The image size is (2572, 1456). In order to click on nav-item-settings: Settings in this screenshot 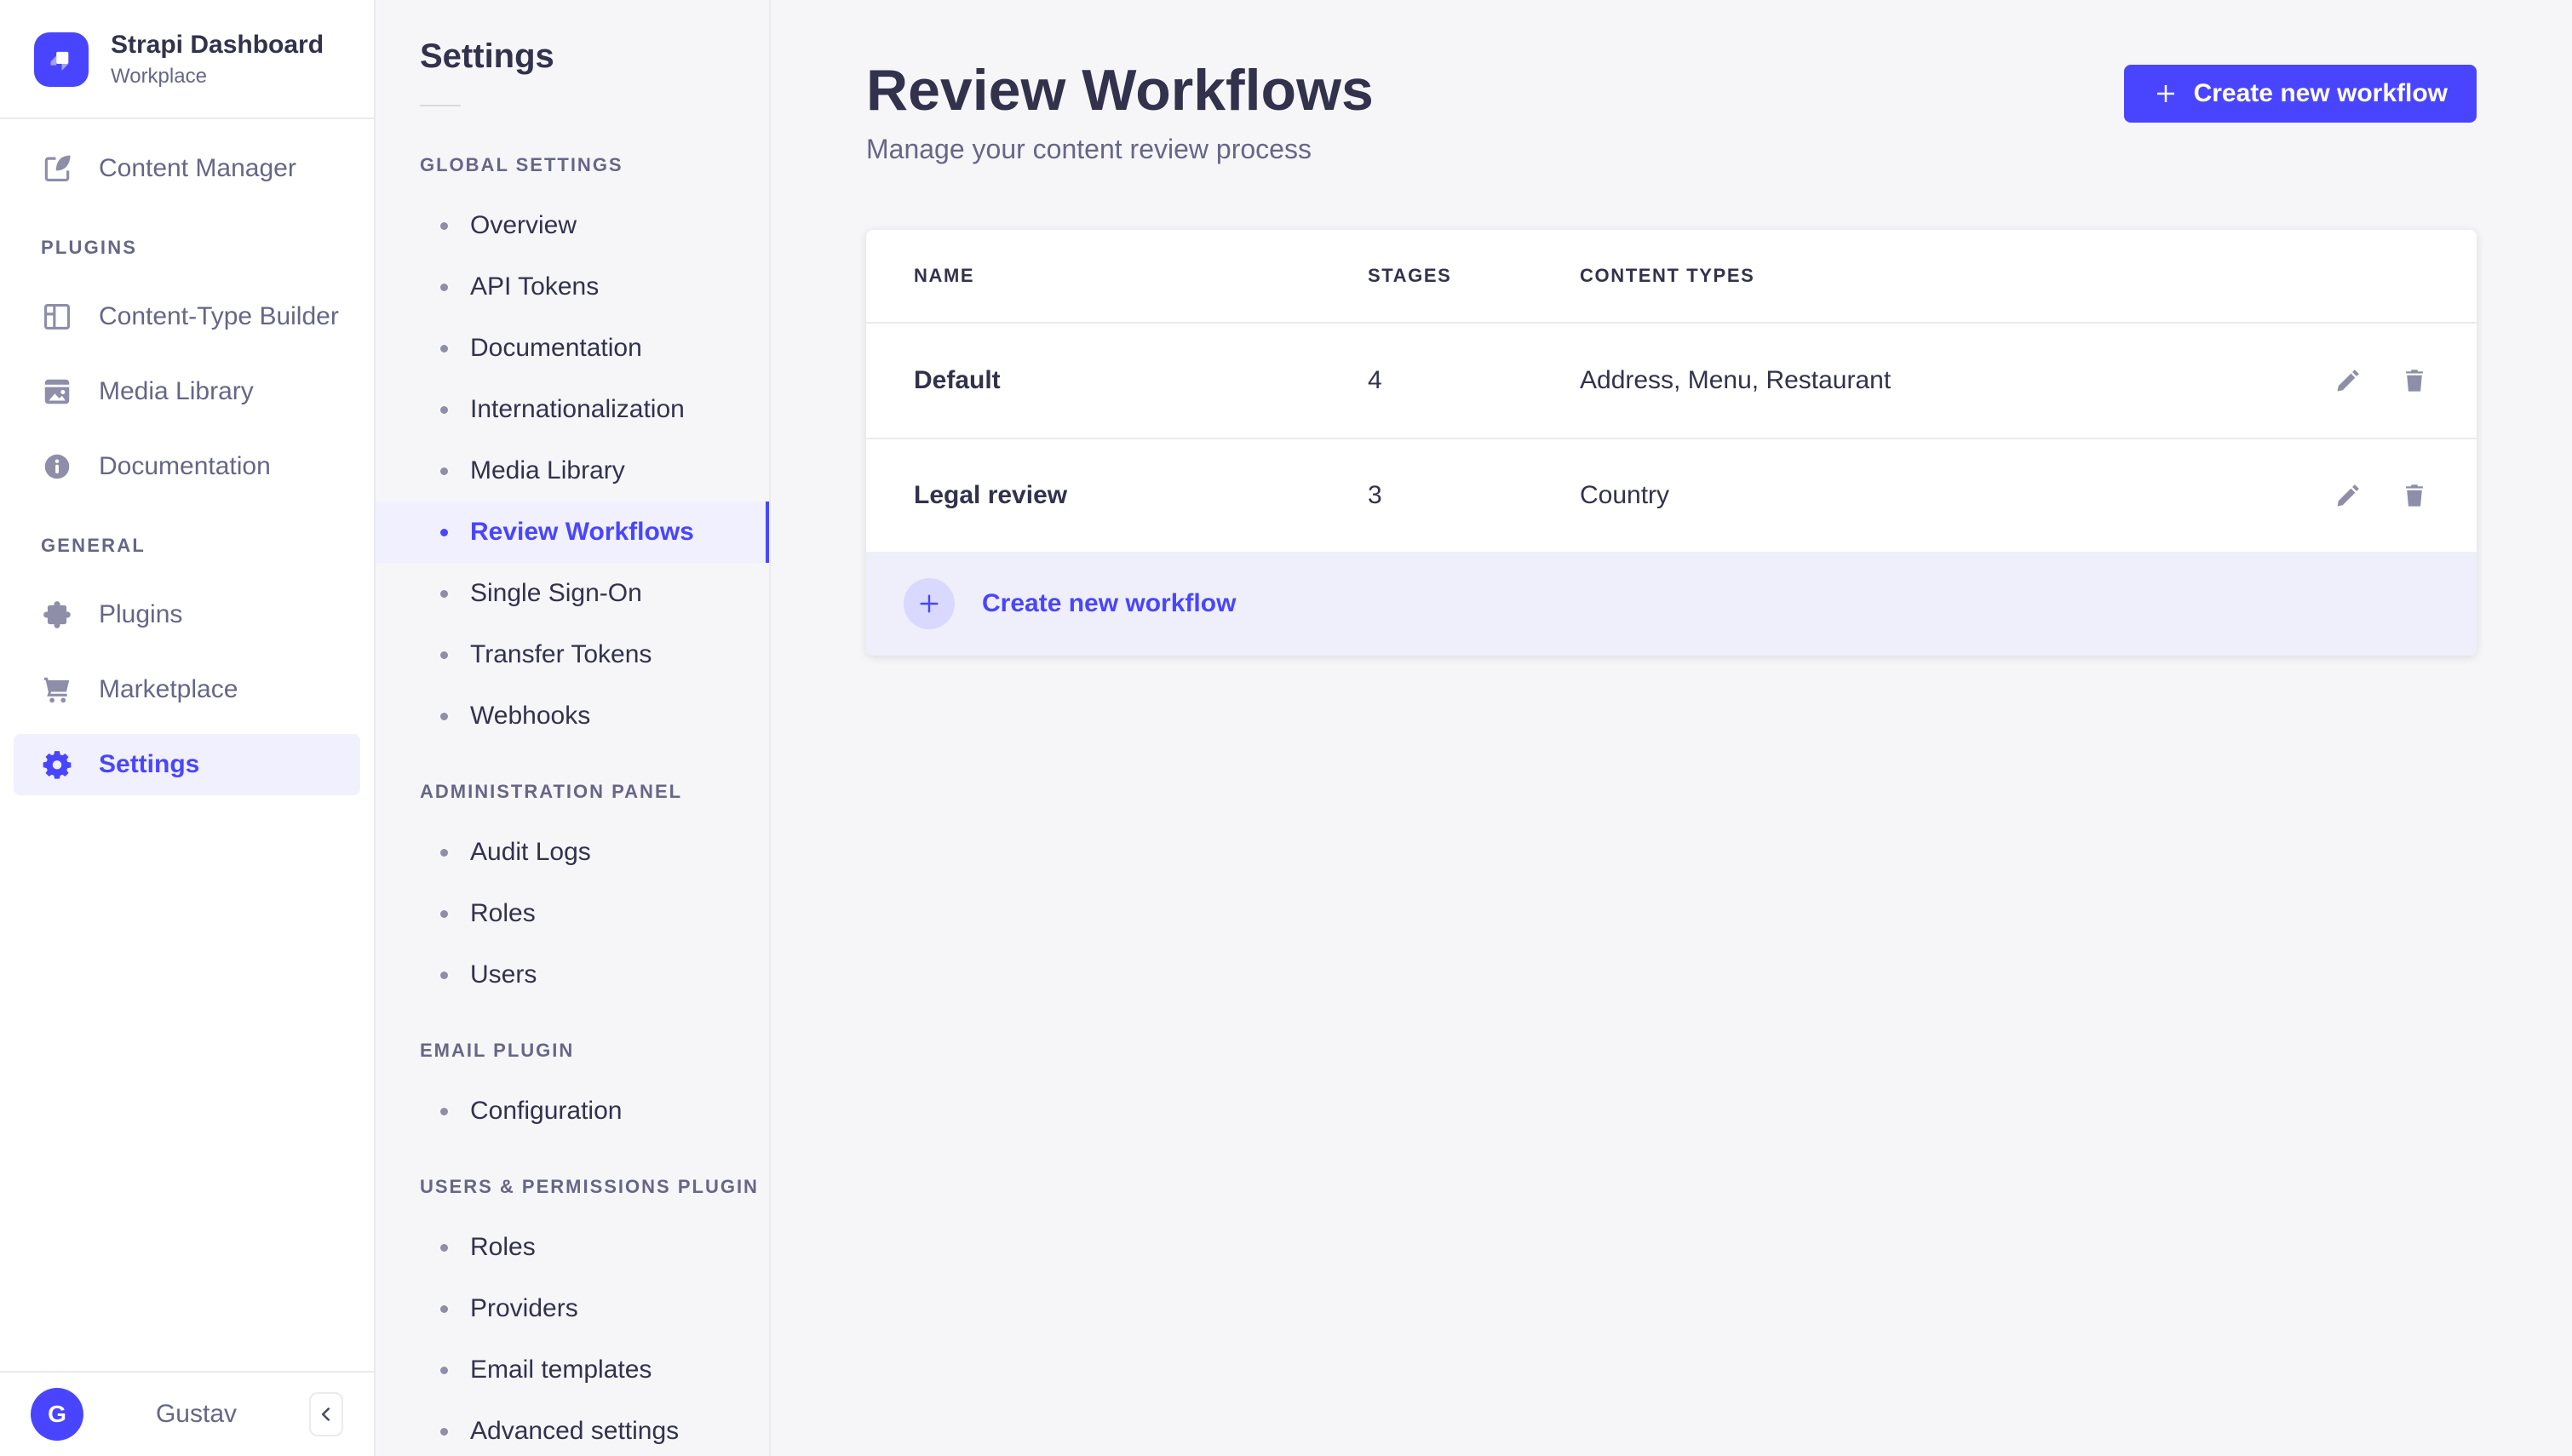, I will do `click(187, 764)`.